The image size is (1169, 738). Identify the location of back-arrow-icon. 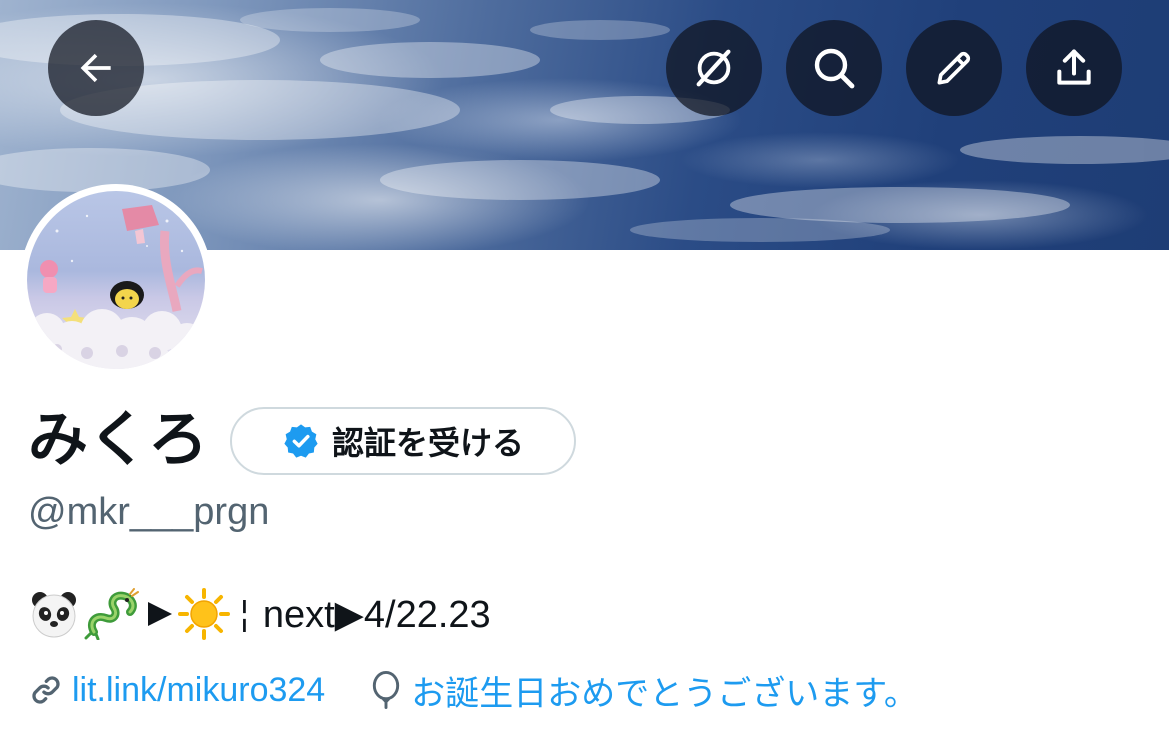
(95, 68).